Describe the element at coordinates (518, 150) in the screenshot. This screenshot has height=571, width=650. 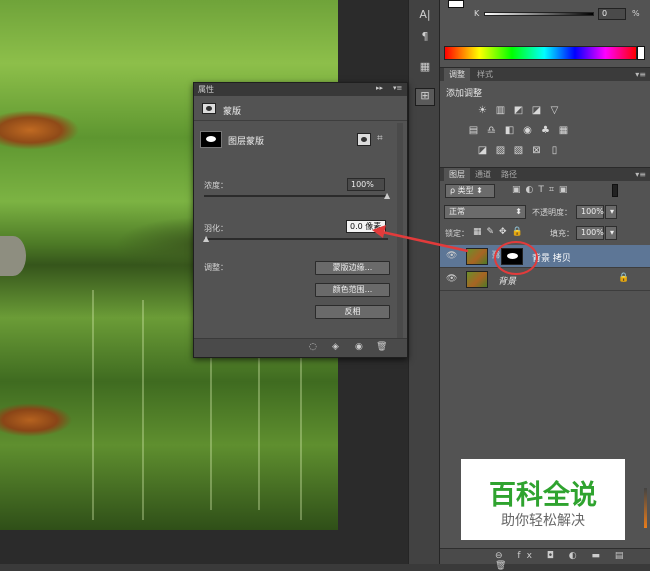
I see `threshold-icon: ▧` at that location.